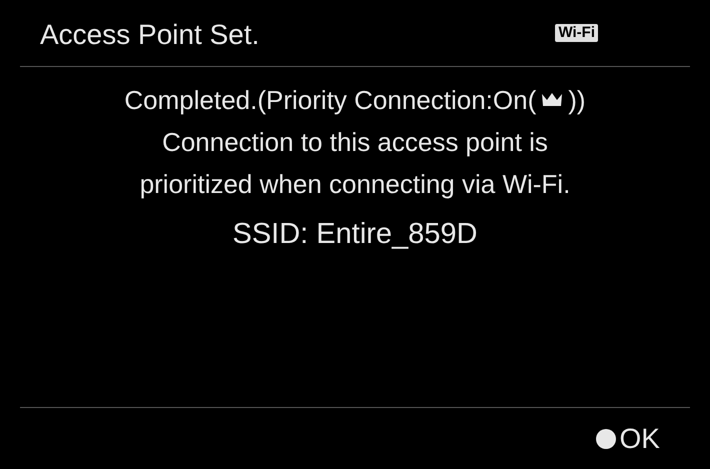 The height and width of the screenshot is (469, 710). Describe the element at coordinates (330, 100) in the screenshot. I see `status-text: Completed.(Priority Connection:On(` at that location.